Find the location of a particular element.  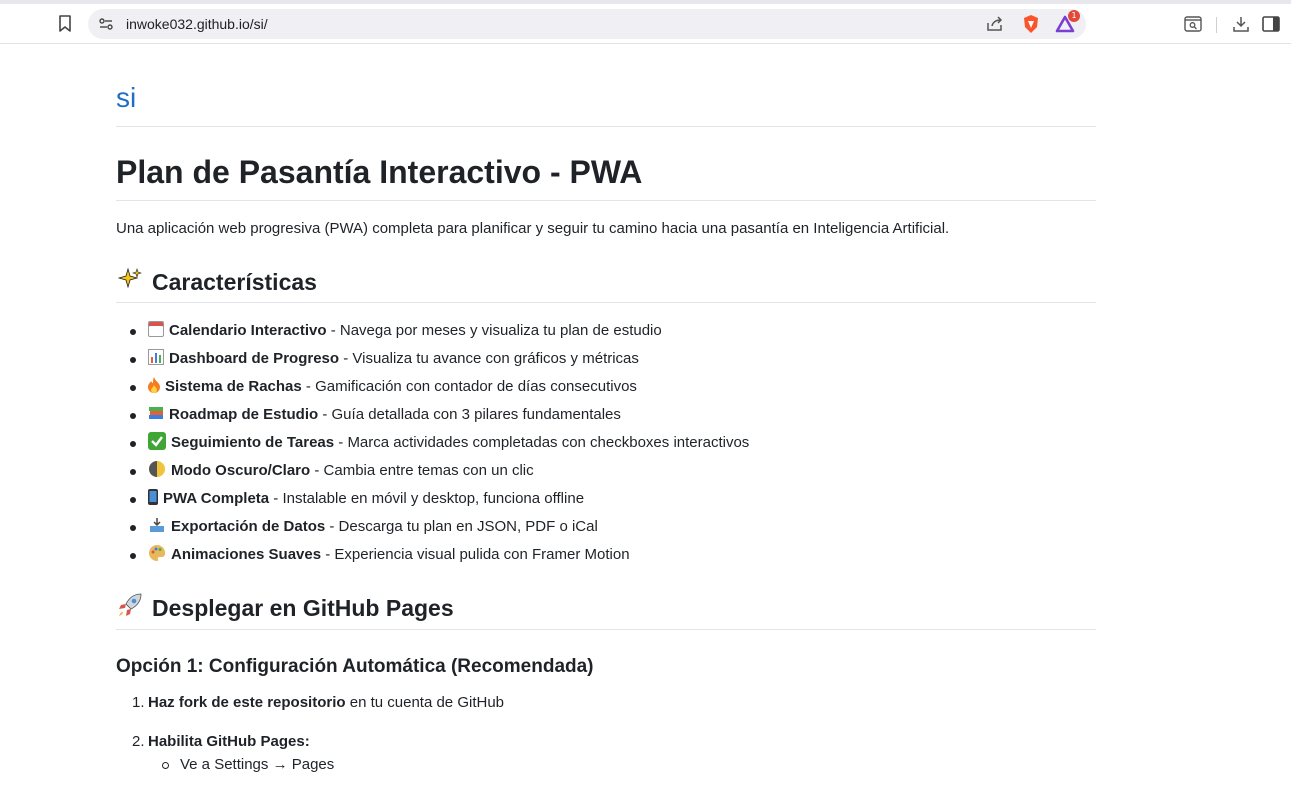

feature-desc: - Cambia entre temas con un clic is located at coordinates (422, 470).